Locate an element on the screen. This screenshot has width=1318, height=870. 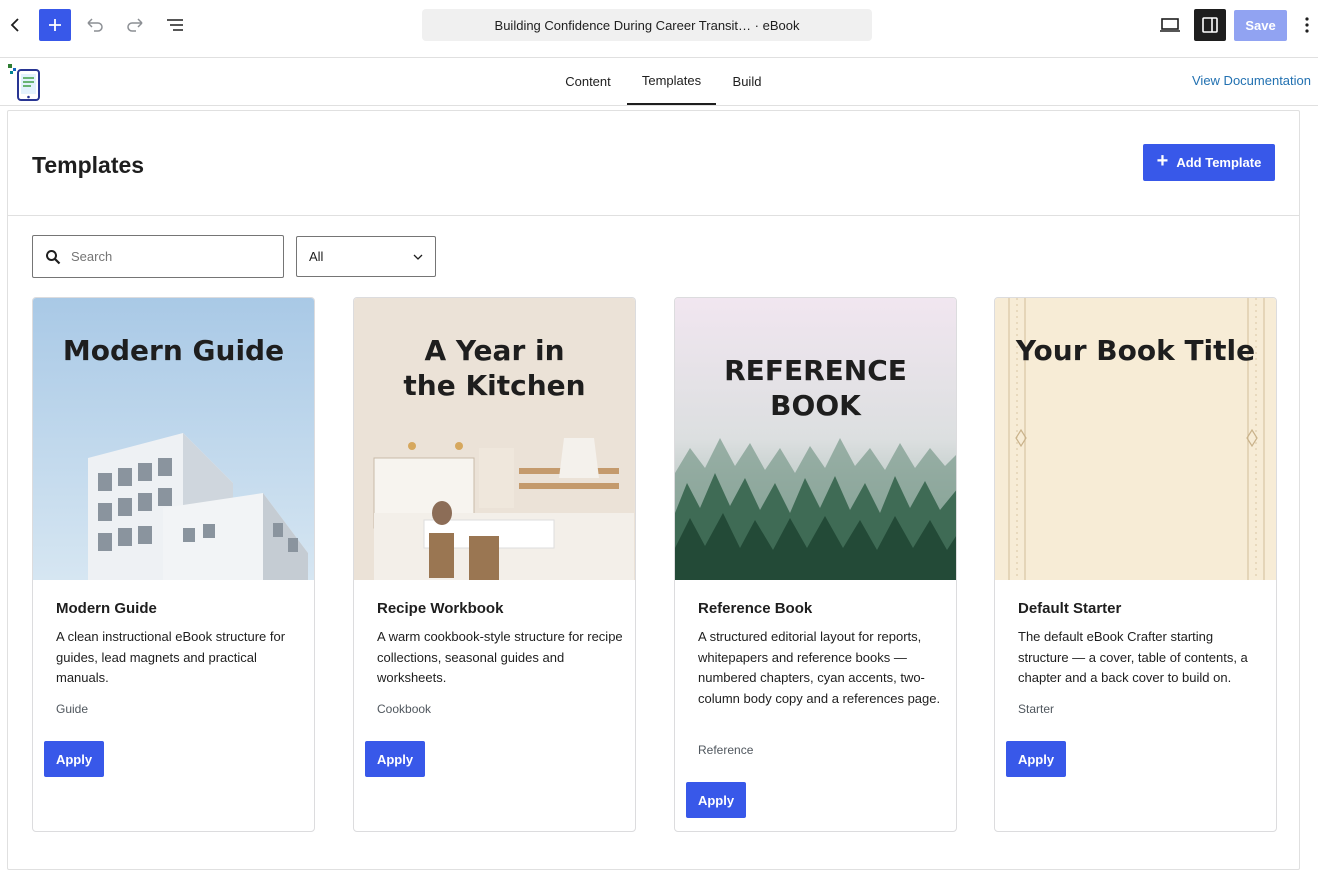
template-cover-image: REFERENCE BOOK is located at coordinates (815, 439).